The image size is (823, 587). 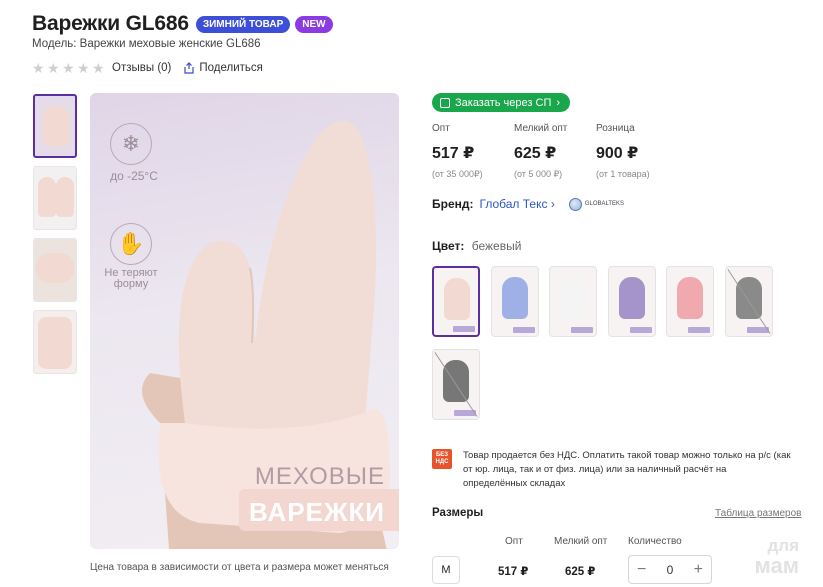 I want to click on rating-row: ★ ★ ★ ★ ★ Отзывы (0) Поделиться, so click(x=147, y=68).